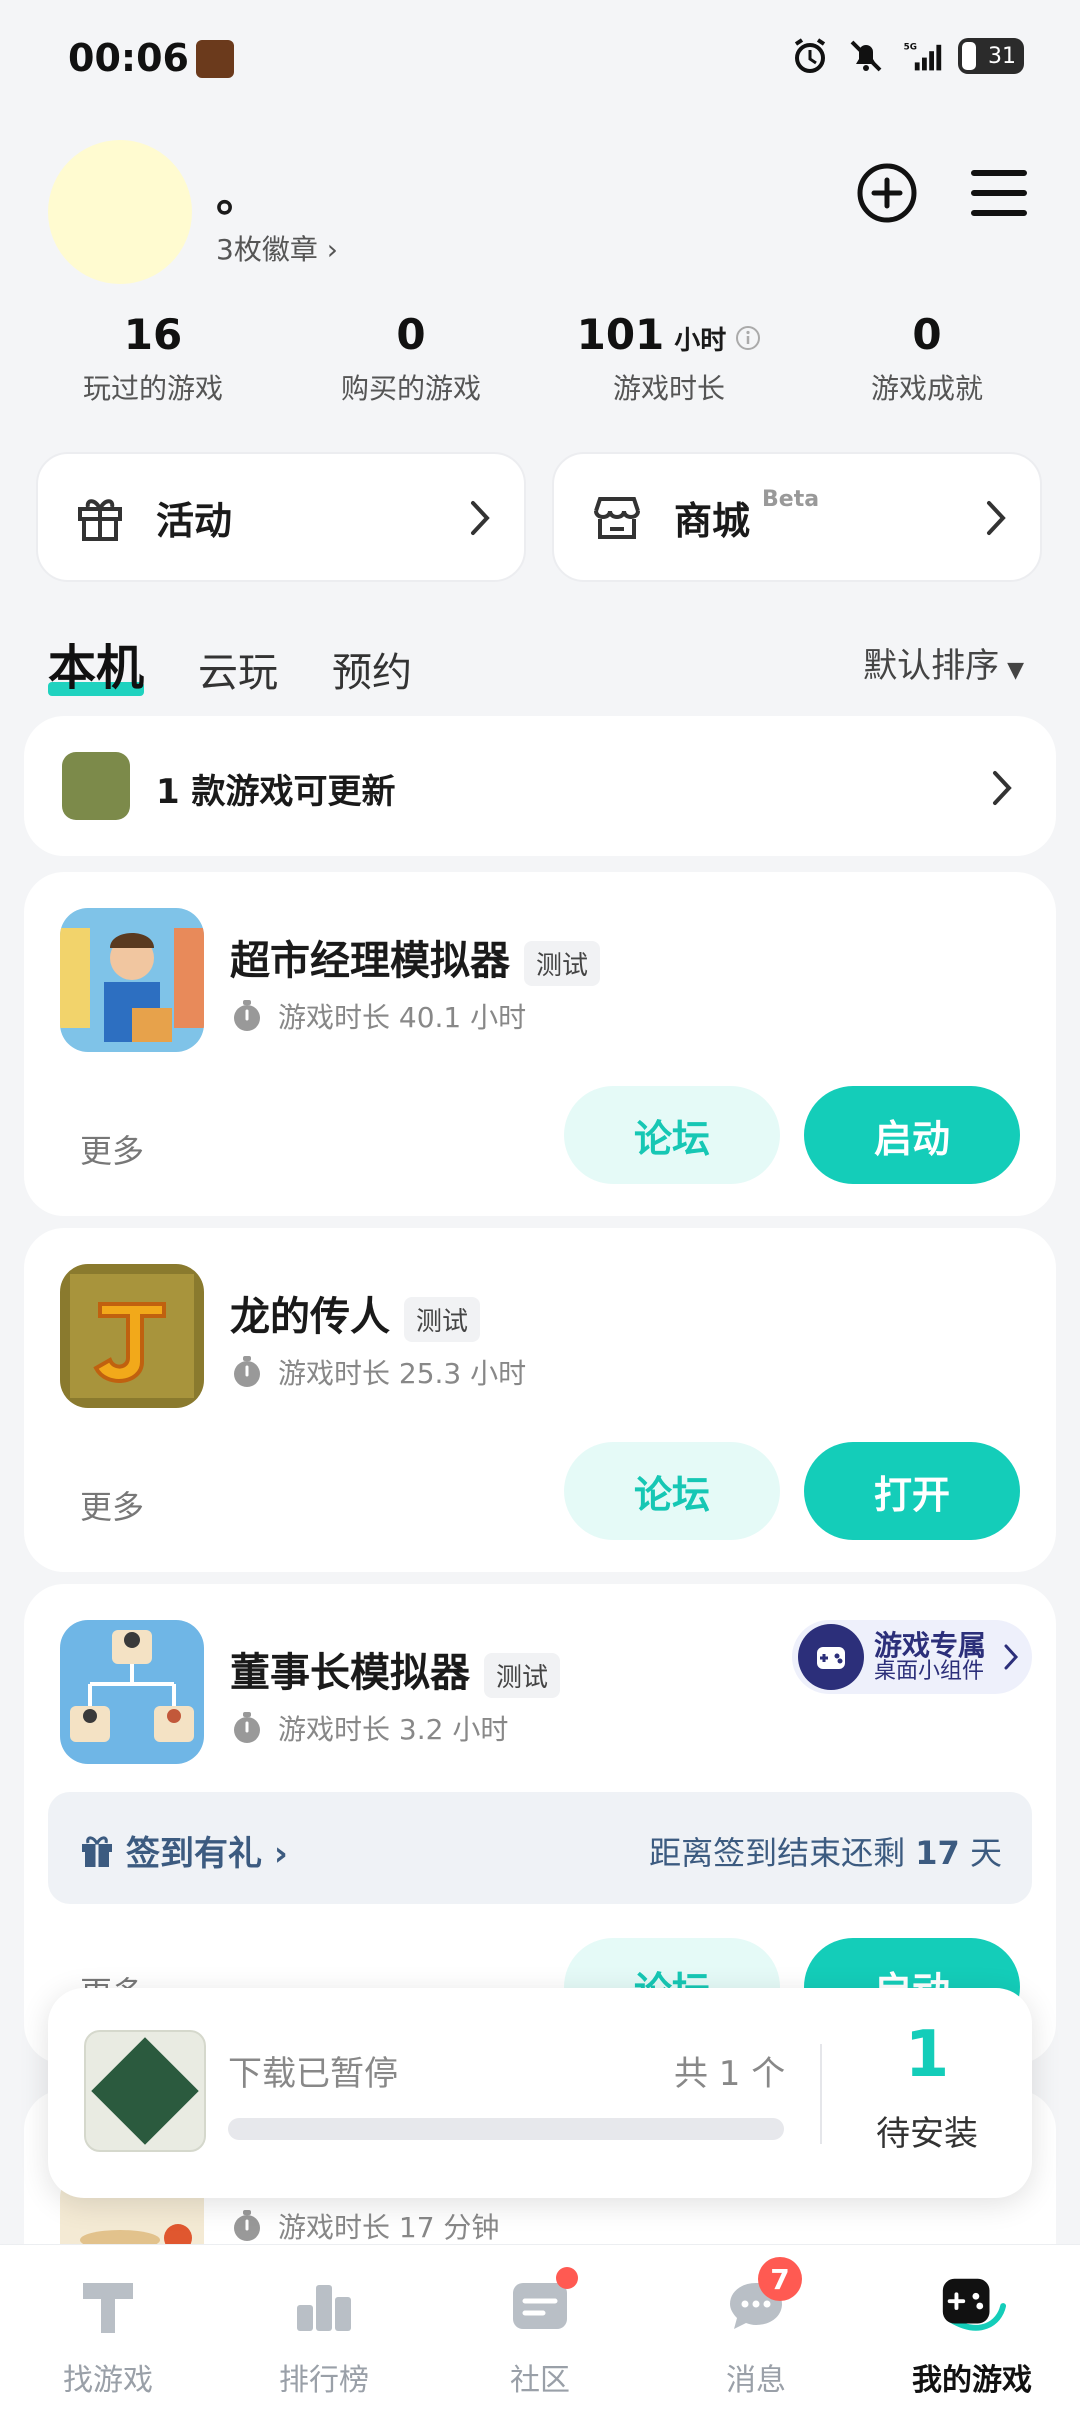 This screenshot has height=2412, width=1080. I want to click on mall-label: 商城, so click(712, 520).